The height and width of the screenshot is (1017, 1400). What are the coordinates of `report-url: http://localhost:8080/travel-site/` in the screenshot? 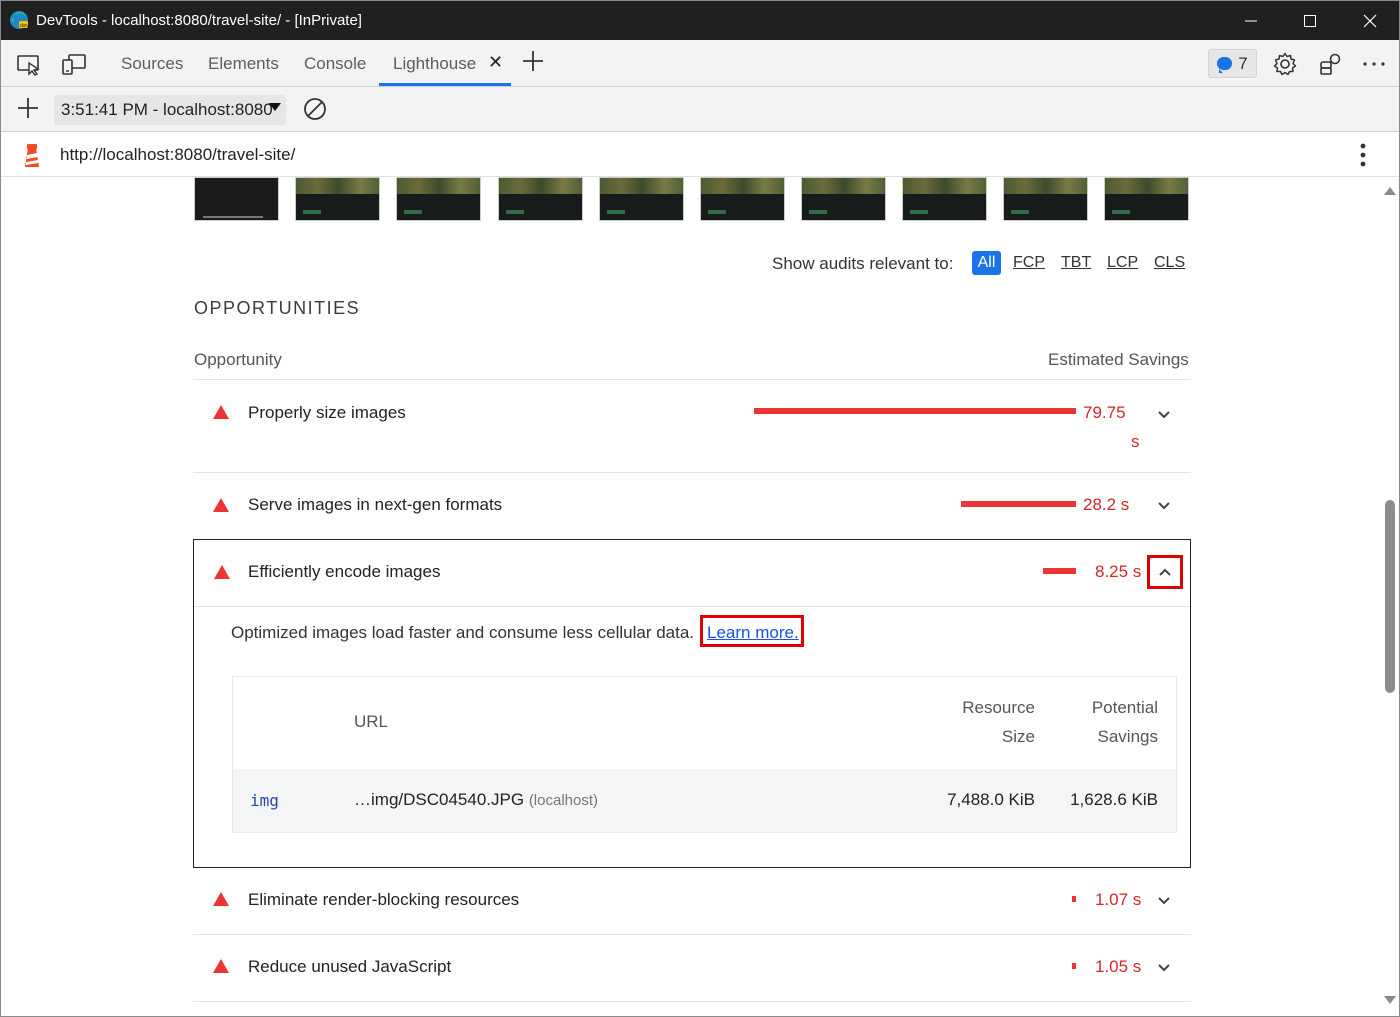 It's located at (178, 154).